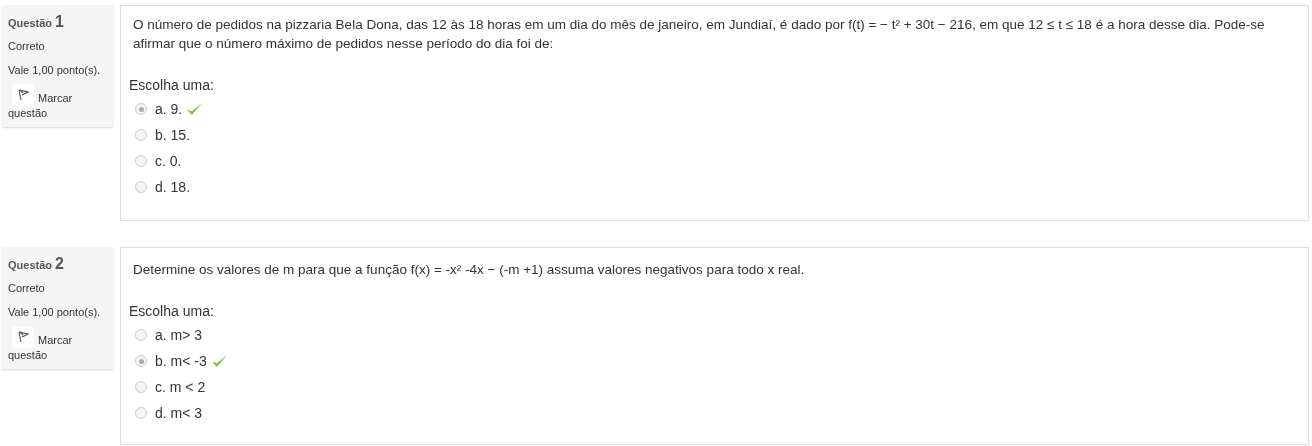 The image size is (1312, 446). What do you see at coordinates (59, 22) in the screenshot?
I see `question-number: 1` at bounding box center [59, 22].